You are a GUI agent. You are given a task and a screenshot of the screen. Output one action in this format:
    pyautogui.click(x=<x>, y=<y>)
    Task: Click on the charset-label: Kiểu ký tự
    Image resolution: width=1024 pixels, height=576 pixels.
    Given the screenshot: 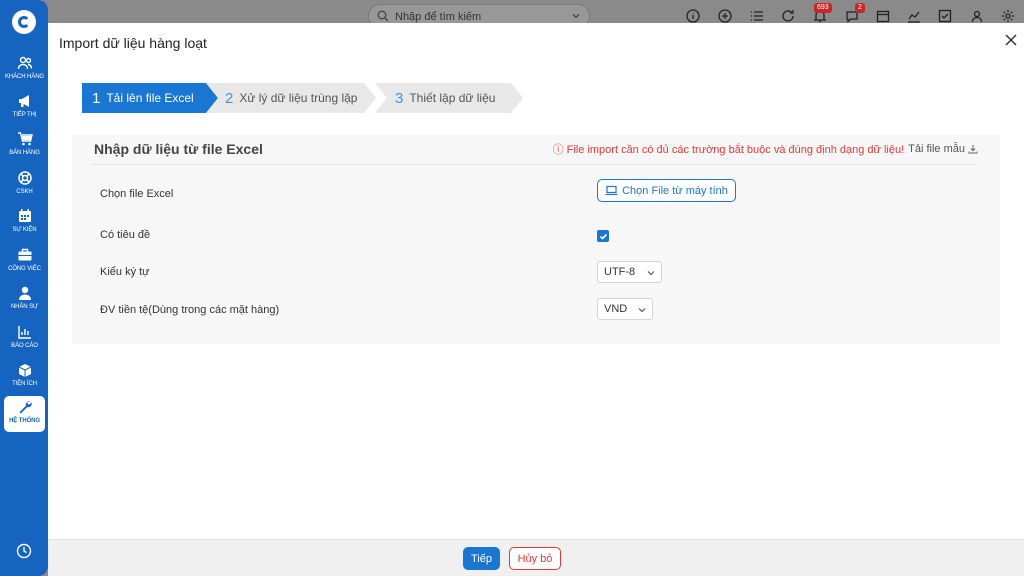 What is the action you would take?
    pyautogui.click(x=125, y=272)
    